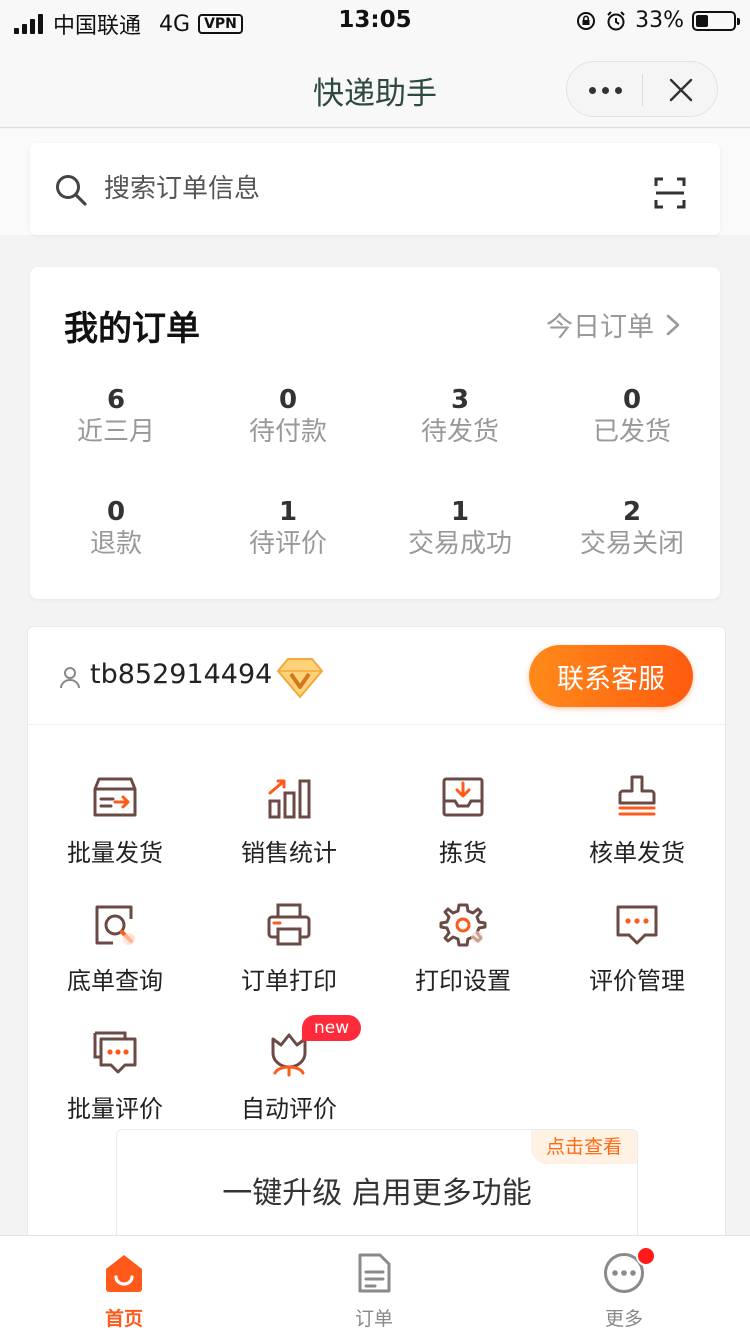 Image resolution: width=750 pixels, height=1334 pixels. Describe the element at coordinates (115, 1084) in the screenshot. I see `feature-batch-review: 批量评价` at that location.